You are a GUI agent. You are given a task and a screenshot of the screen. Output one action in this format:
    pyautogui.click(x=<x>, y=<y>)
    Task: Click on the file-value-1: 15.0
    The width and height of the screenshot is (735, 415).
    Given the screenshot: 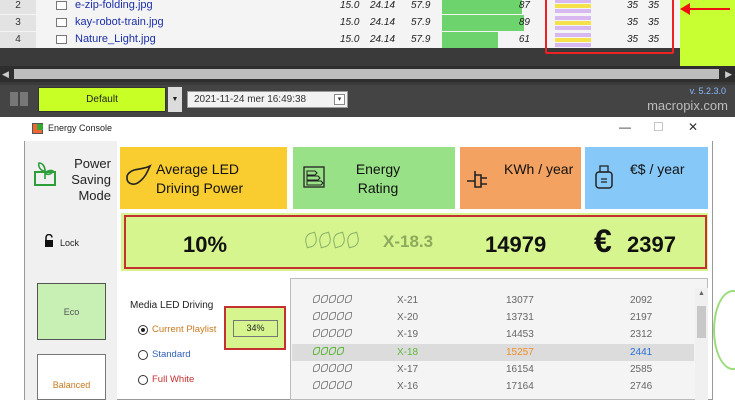 What is the action you would take?
    pyautogui.click(x=350, y=22)
    